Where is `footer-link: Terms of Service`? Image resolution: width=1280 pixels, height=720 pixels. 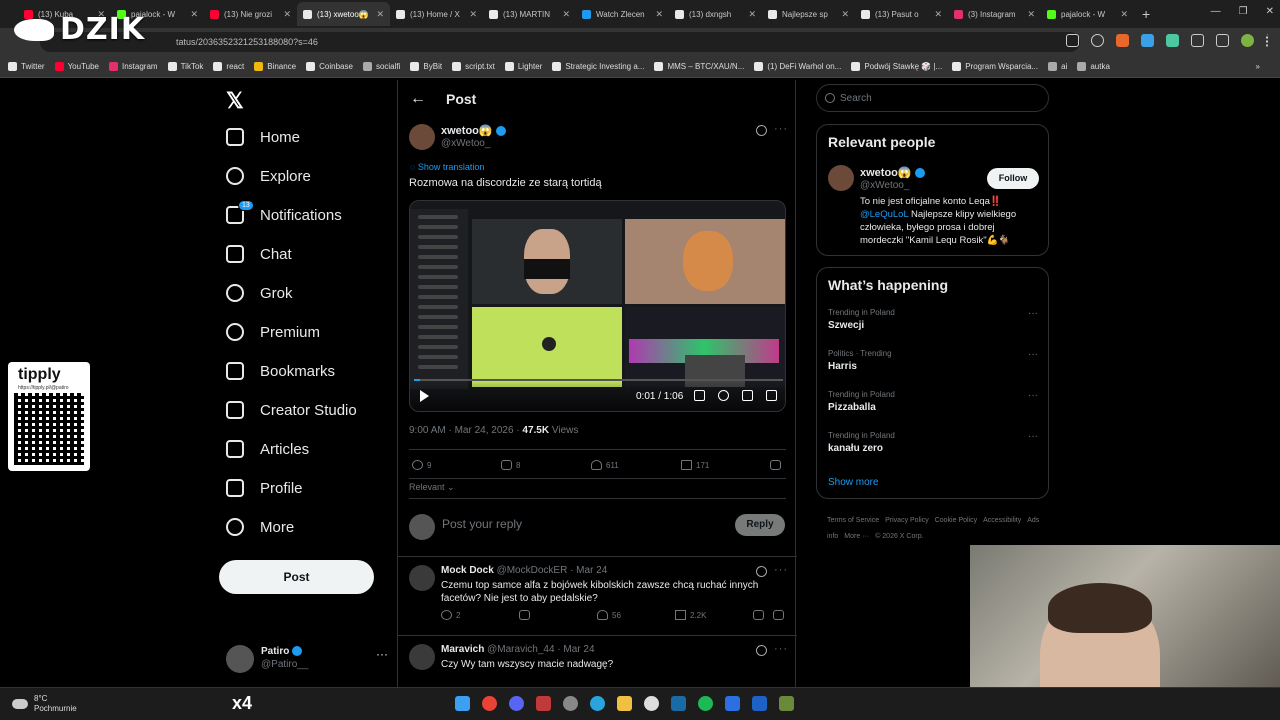 footer-link: Terms of Service is located at coordinates (853, 520).